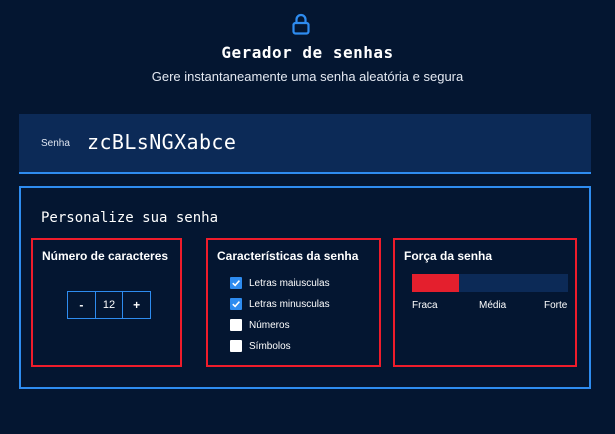 Image resolution: width=615 pixels, height=434 pixels. I want to click on length-value: 12, so click(108, 305).